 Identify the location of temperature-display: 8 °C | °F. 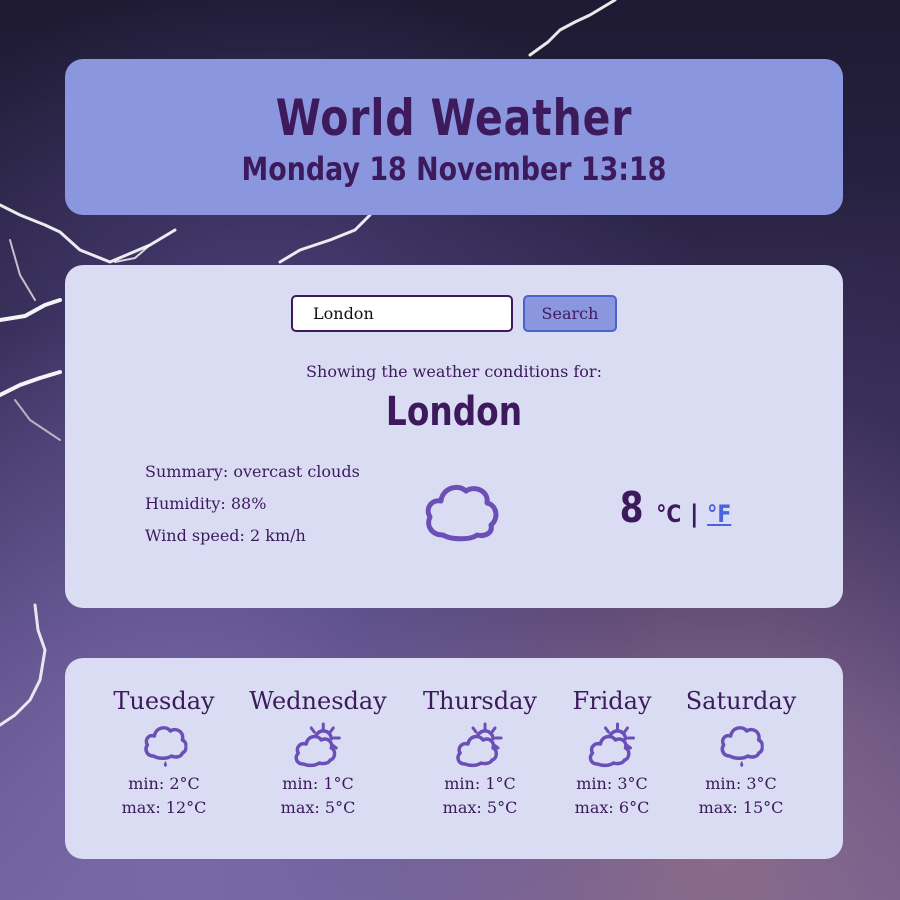
(675, 507).